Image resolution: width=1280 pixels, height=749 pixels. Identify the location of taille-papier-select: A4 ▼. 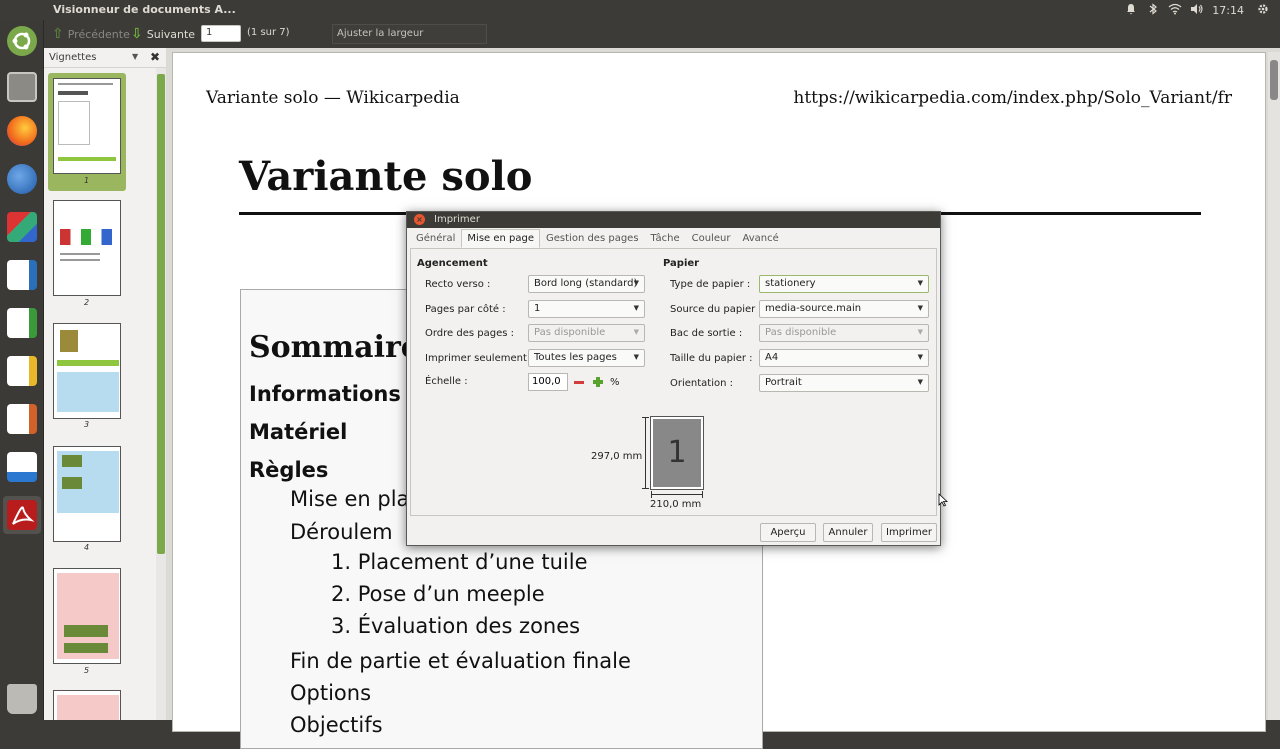
(844, 358).